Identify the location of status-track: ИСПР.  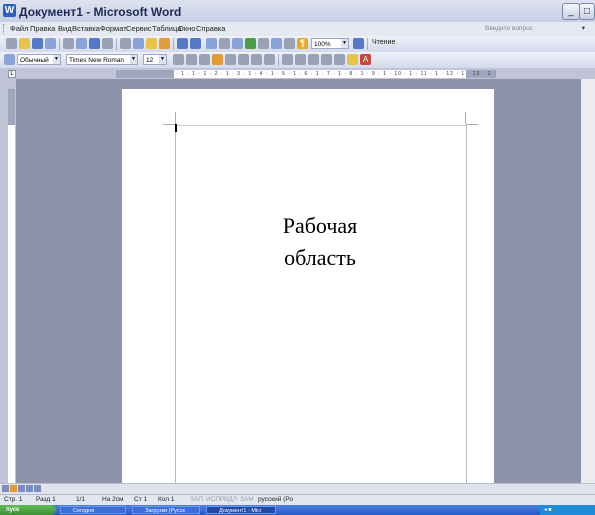
(215, 499).